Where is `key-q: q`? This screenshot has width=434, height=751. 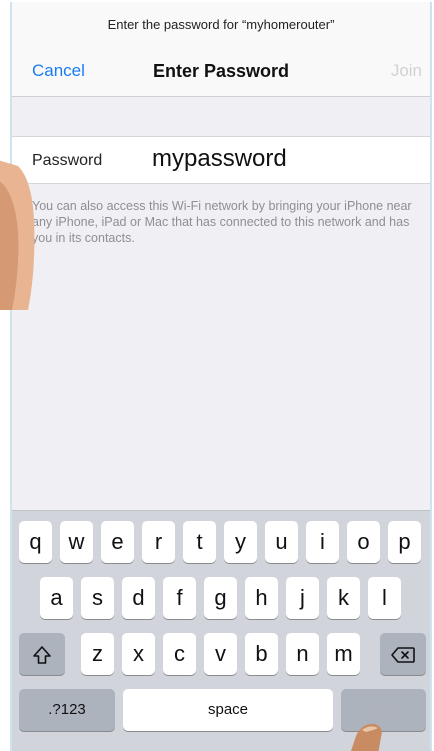 key-q: q is located at coordinates (35, 542).